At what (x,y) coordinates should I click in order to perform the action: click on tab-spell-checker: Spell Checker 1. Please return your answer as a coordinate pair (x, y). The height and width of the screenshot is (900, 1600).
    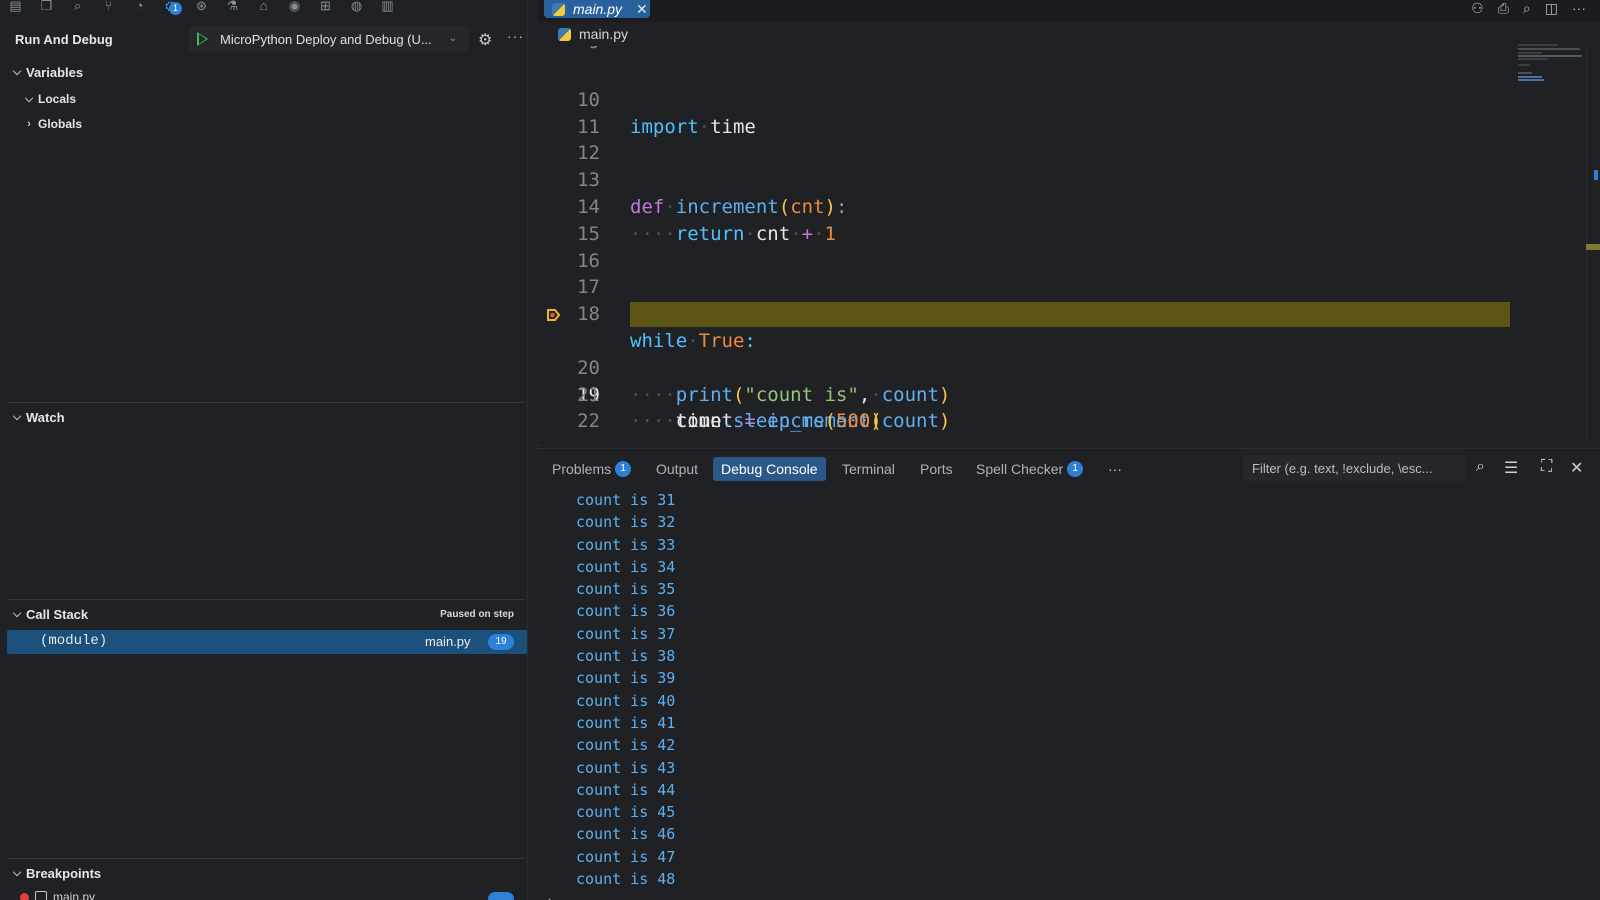
    Looking at the image, I should click on (1029, 469).